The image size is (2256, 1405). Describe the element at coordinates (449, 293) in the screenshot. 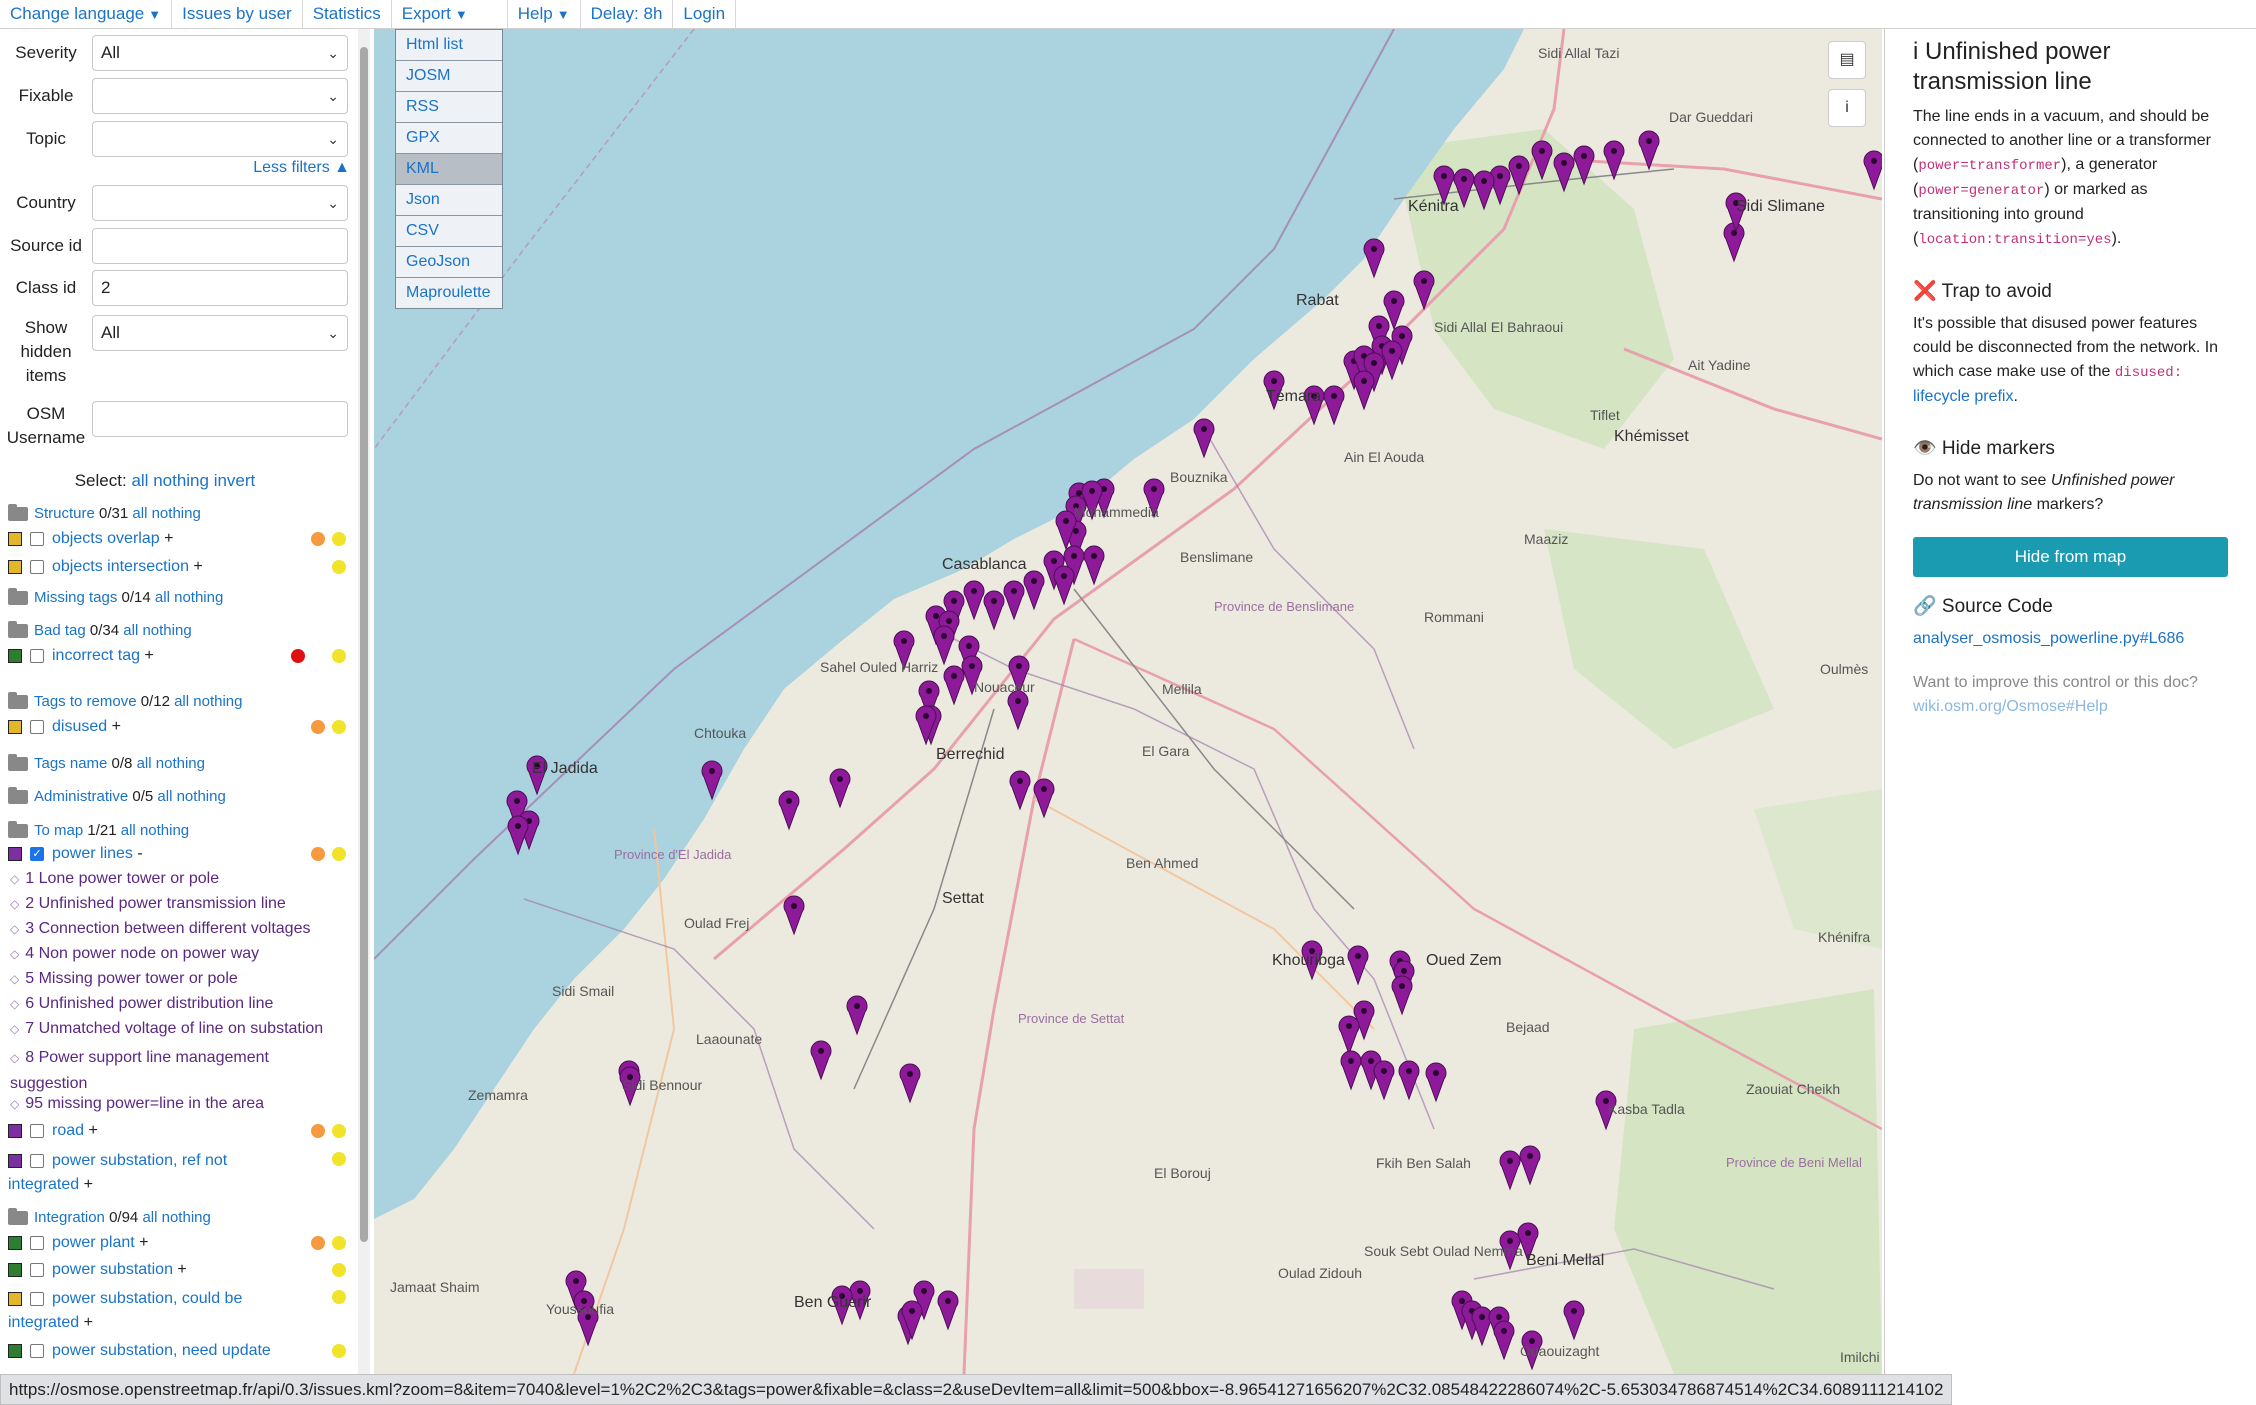

I see `export-maproulette: Maproulette` at that location.